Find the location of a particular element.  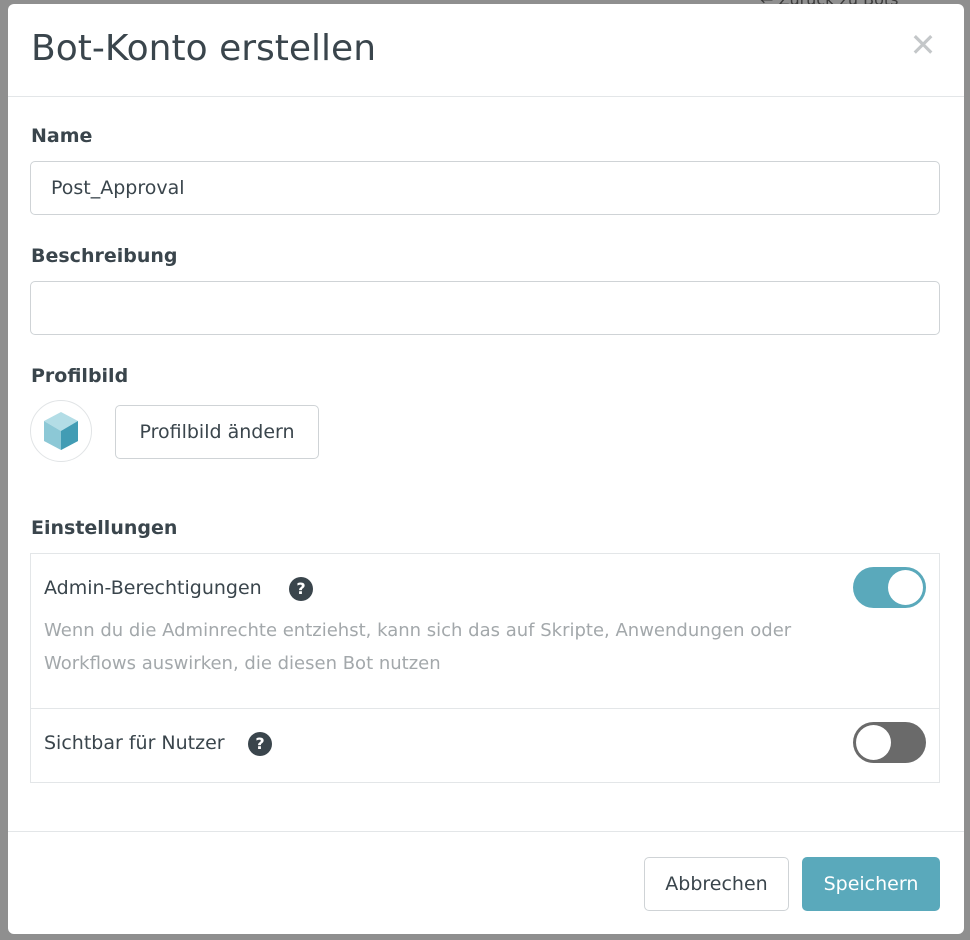

avatar is located at coordinates (61, 431).